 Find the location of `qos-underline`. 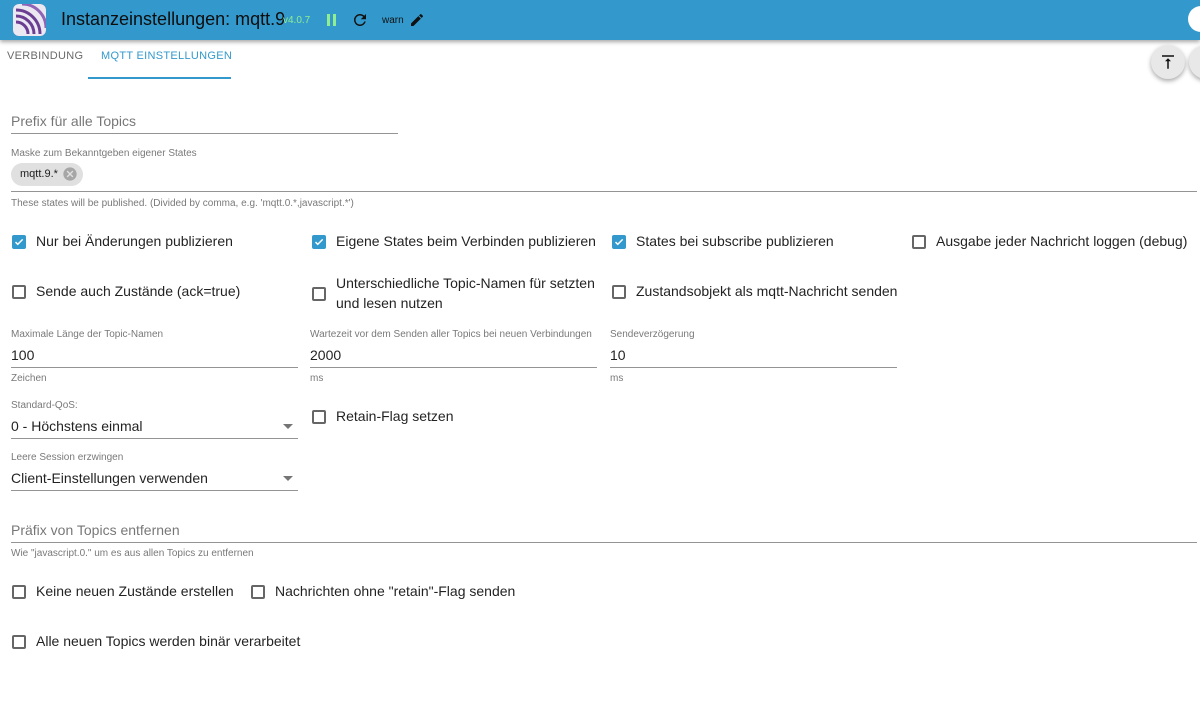

qos-underline is located at coordinates (154, 438).